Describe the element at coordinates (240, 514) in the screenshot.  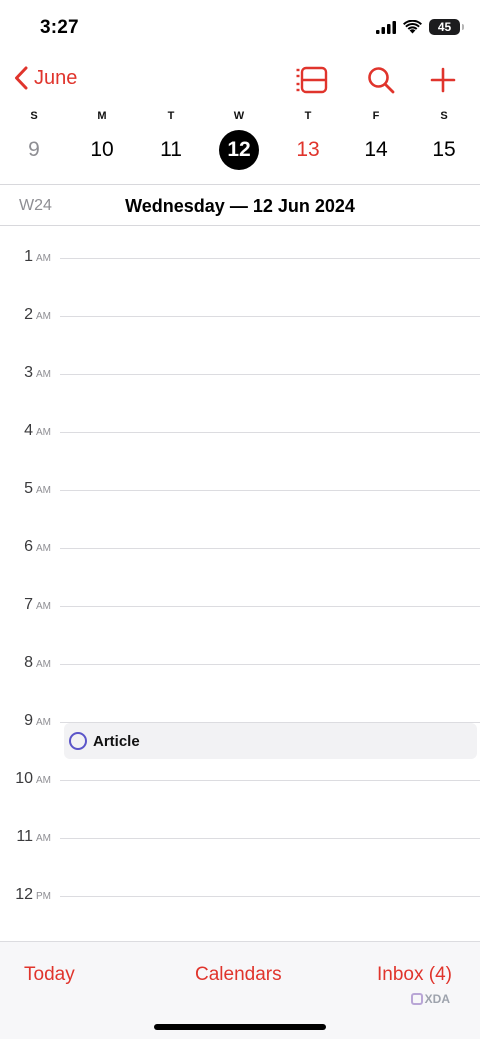
I see `hour-row: 5 AM` at that location.